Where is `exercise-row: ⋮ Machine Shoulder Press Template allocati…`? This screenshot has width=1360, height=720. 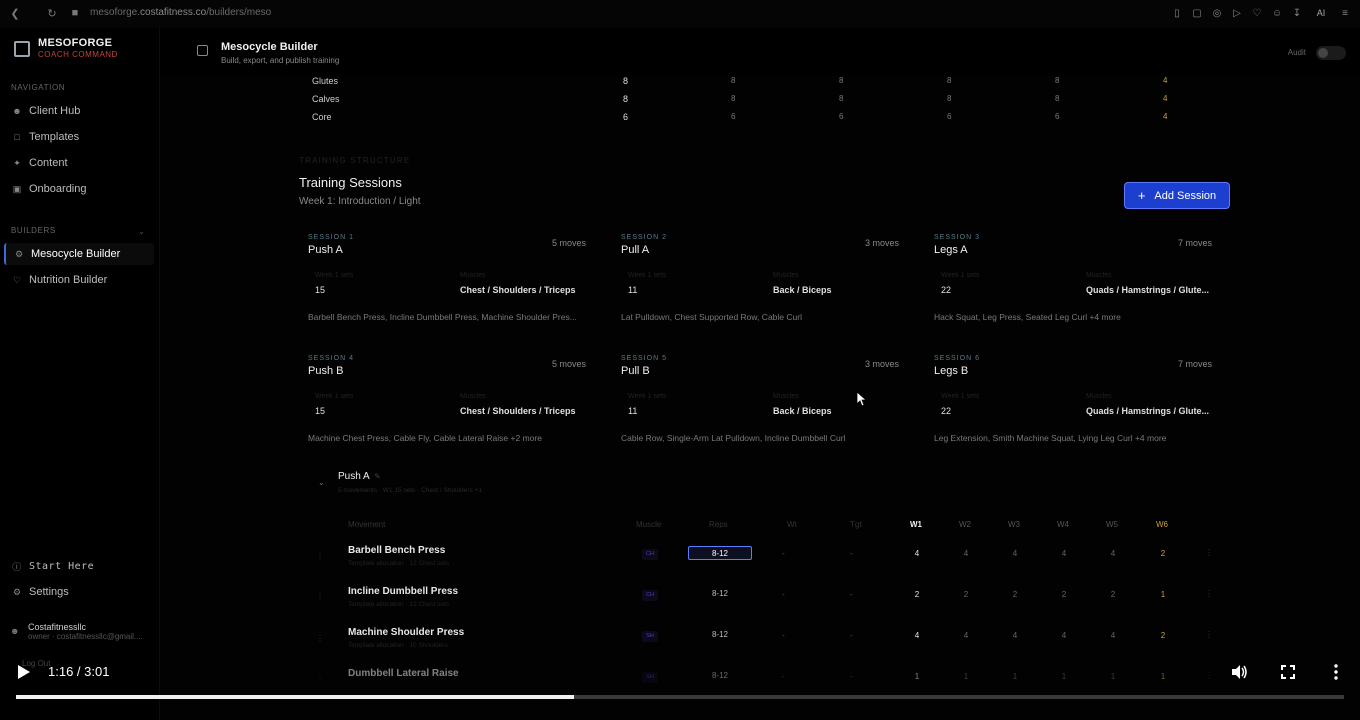
exercise-row: ⋮ Machine Shoulder Press Template allocati… is located at coordinates (770, 647).